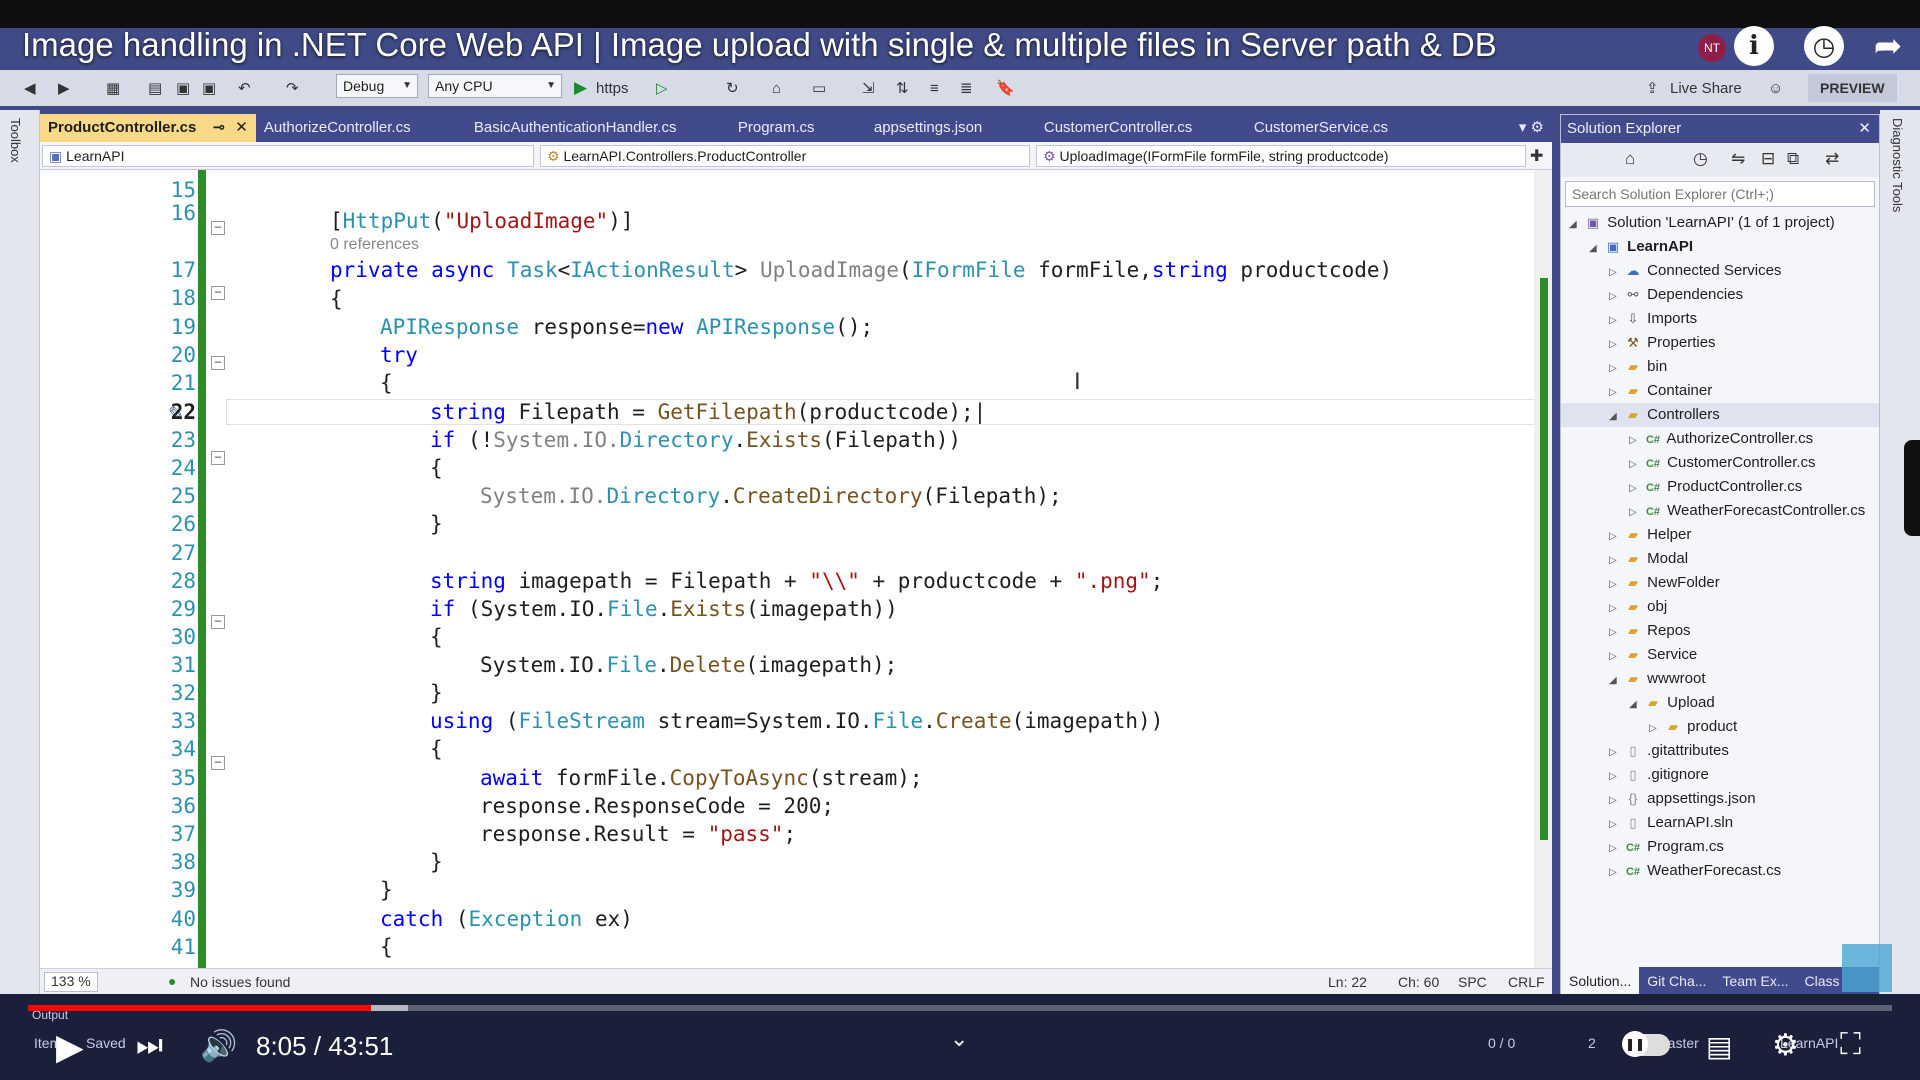 This screenshot has height=1080, width=1920. Describe the element at coordinates (1720, 343) in the screenshot. I see `tree-item: ▷ ⚒ Properties` at that location.